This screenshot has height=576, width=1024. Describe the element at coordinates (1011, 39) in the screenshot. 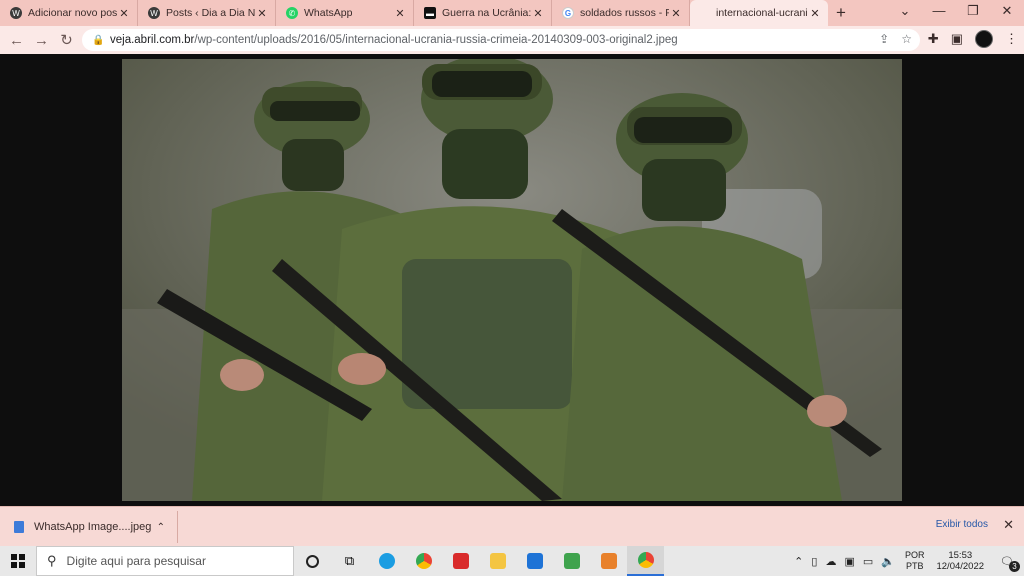

I see `menu-kebab-icon: ⋮` at that location.